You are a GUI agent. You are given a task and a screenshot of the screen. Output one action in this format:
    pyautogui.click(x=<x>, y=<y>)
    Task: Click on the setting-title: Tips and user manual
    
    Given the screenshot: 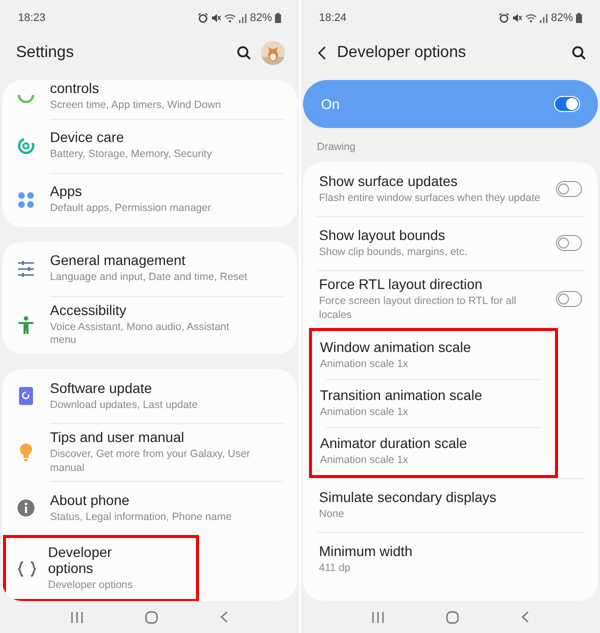 What is the action you would take?
    pyautogui.click(x=151, y=436)
    